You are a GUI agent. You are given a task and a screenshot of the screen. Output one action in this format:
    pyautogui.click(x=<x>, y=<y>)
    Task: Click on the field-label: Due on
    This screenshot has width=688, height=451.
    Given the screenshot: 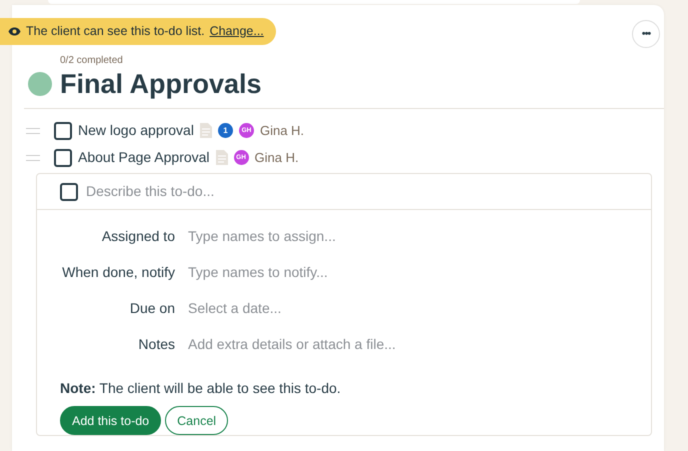 What is the action you would take?
    pyautogui.click(x=152, y=308)
    